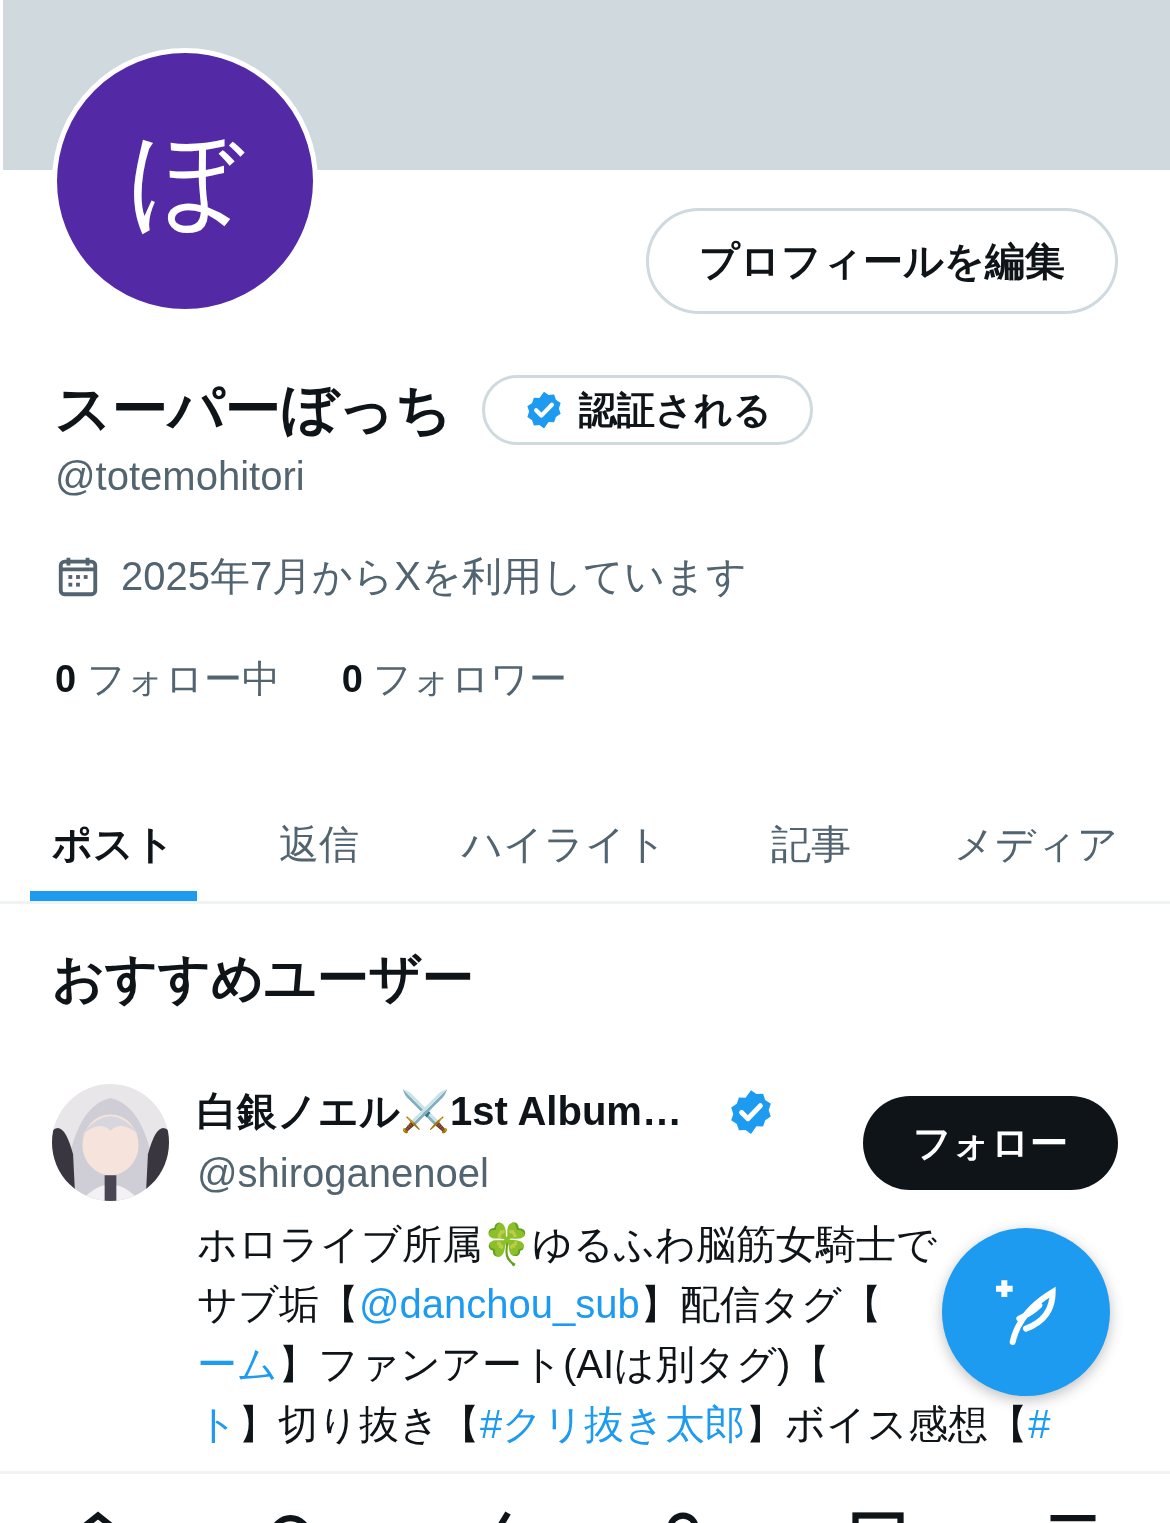 Image resolution: width=1170 pixels, height=1523 pixels. What do you see at coordinates (567, 1244) in the screenshot?
I see `bio-text: ホロライブ所属🍀ゆるふわ脳筋女騎士で` at bounding box center [567, 1244].